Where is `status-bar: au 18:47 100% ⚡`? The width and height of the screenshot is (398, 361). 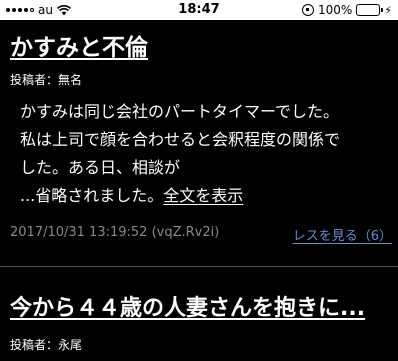 status-bar: au 18:47 100% ⚡ is located at coordinates (199, 10).